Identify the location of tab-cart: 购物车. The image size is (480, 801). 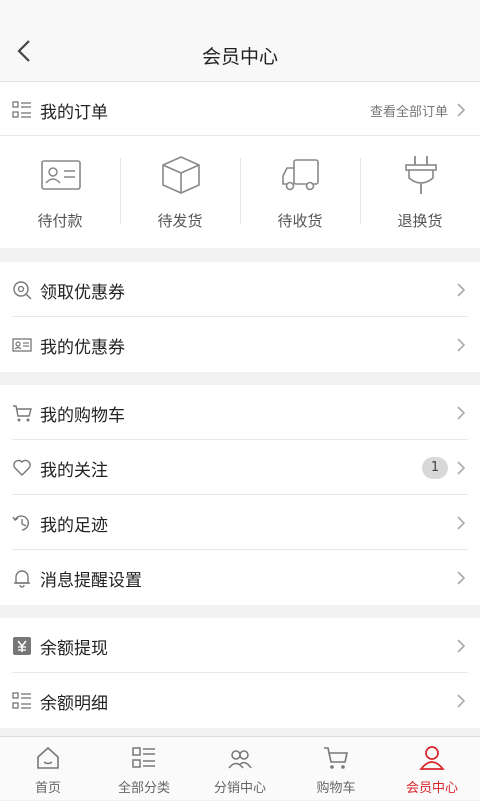
(336, 769).